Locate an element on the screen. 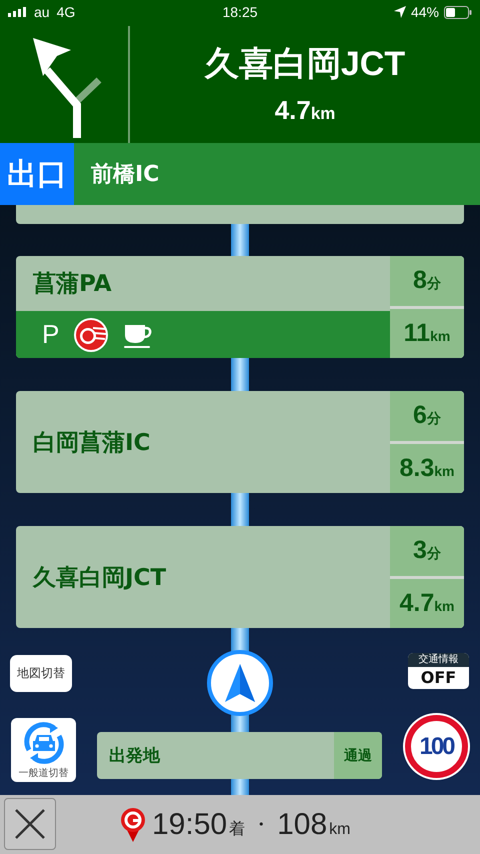 The width and height of the screenshot is (480, 854). route-card: 白岡菖蒲IC 6分 8.3km is located at coordinates (240, 442).